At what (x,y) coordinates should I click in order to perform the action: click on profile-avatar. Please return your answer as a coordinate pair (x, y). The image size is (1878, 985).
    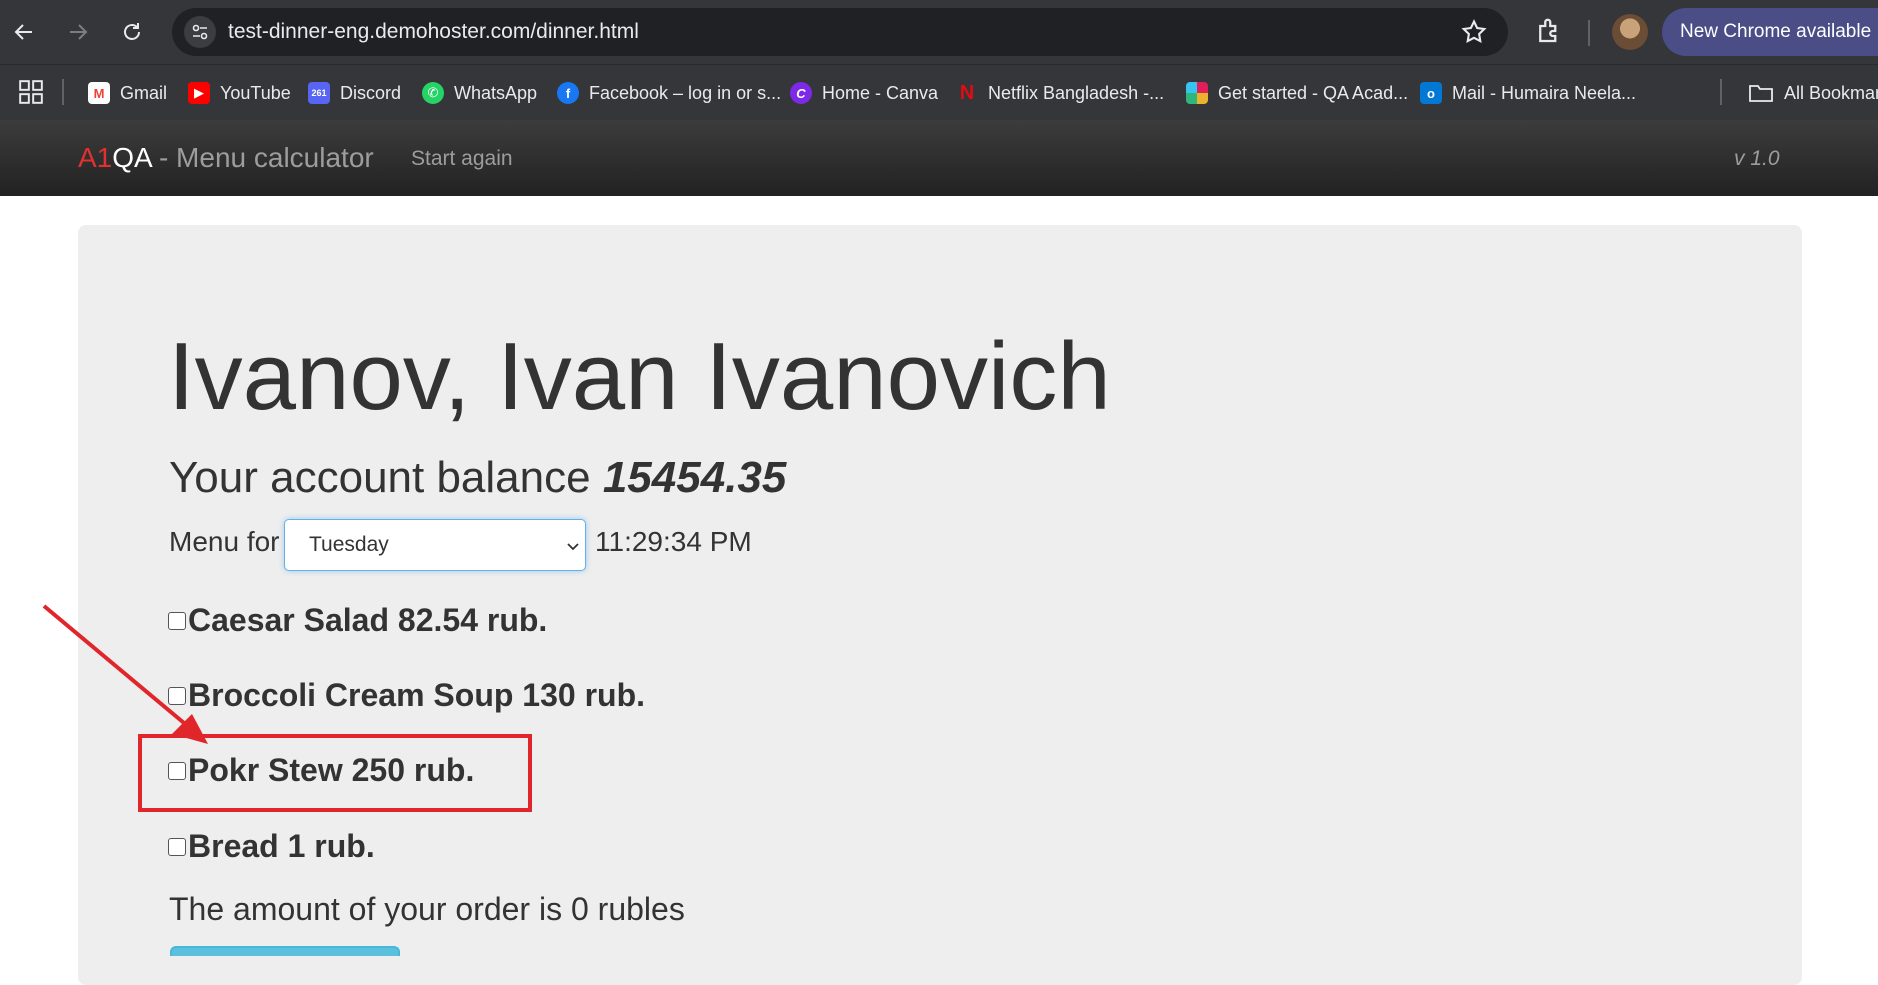
    Looking at the image, I should click on (1630, 32).